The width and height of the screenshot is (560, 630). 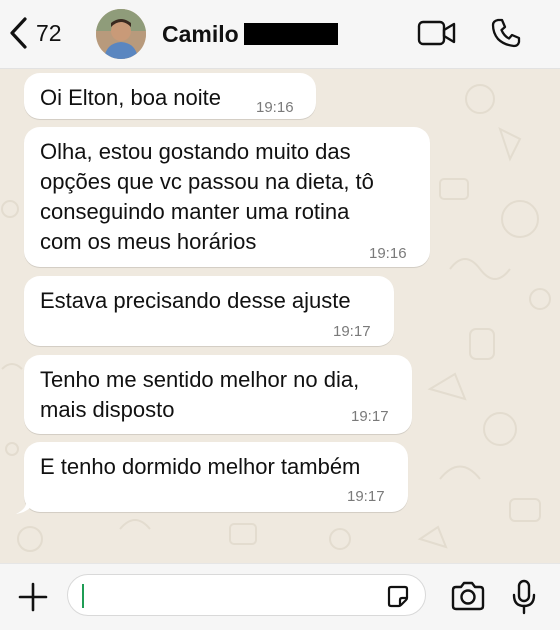 What do you see at coordinates (121, 34) in the screenshot?
I see `avatar` at bounding box center [121, 34].